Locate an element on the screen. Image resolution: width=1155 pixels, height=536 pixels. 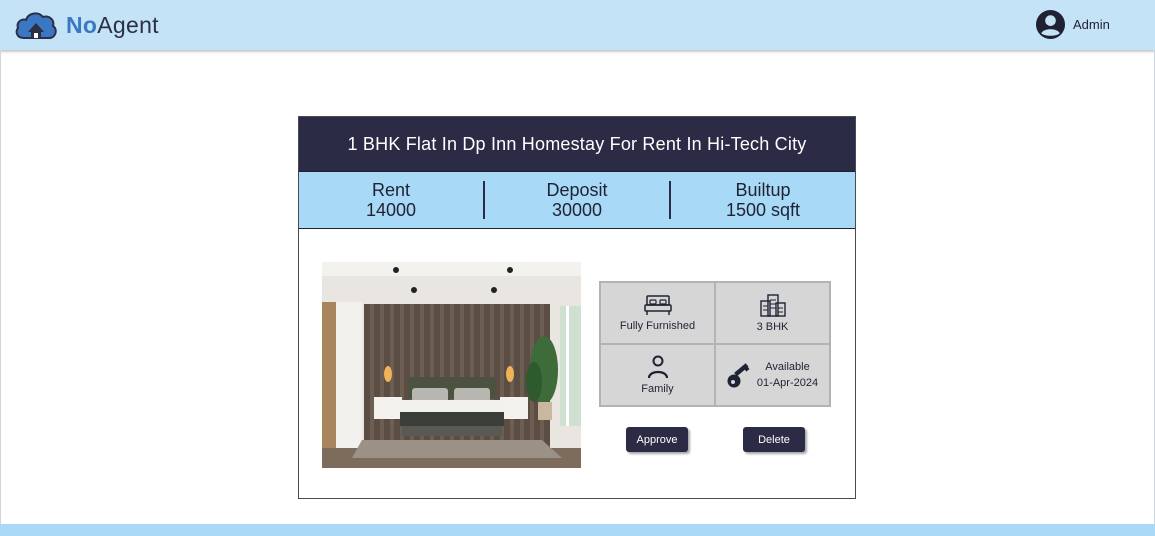
stat-rent-label: Rent is located at coordinates (391, 190).